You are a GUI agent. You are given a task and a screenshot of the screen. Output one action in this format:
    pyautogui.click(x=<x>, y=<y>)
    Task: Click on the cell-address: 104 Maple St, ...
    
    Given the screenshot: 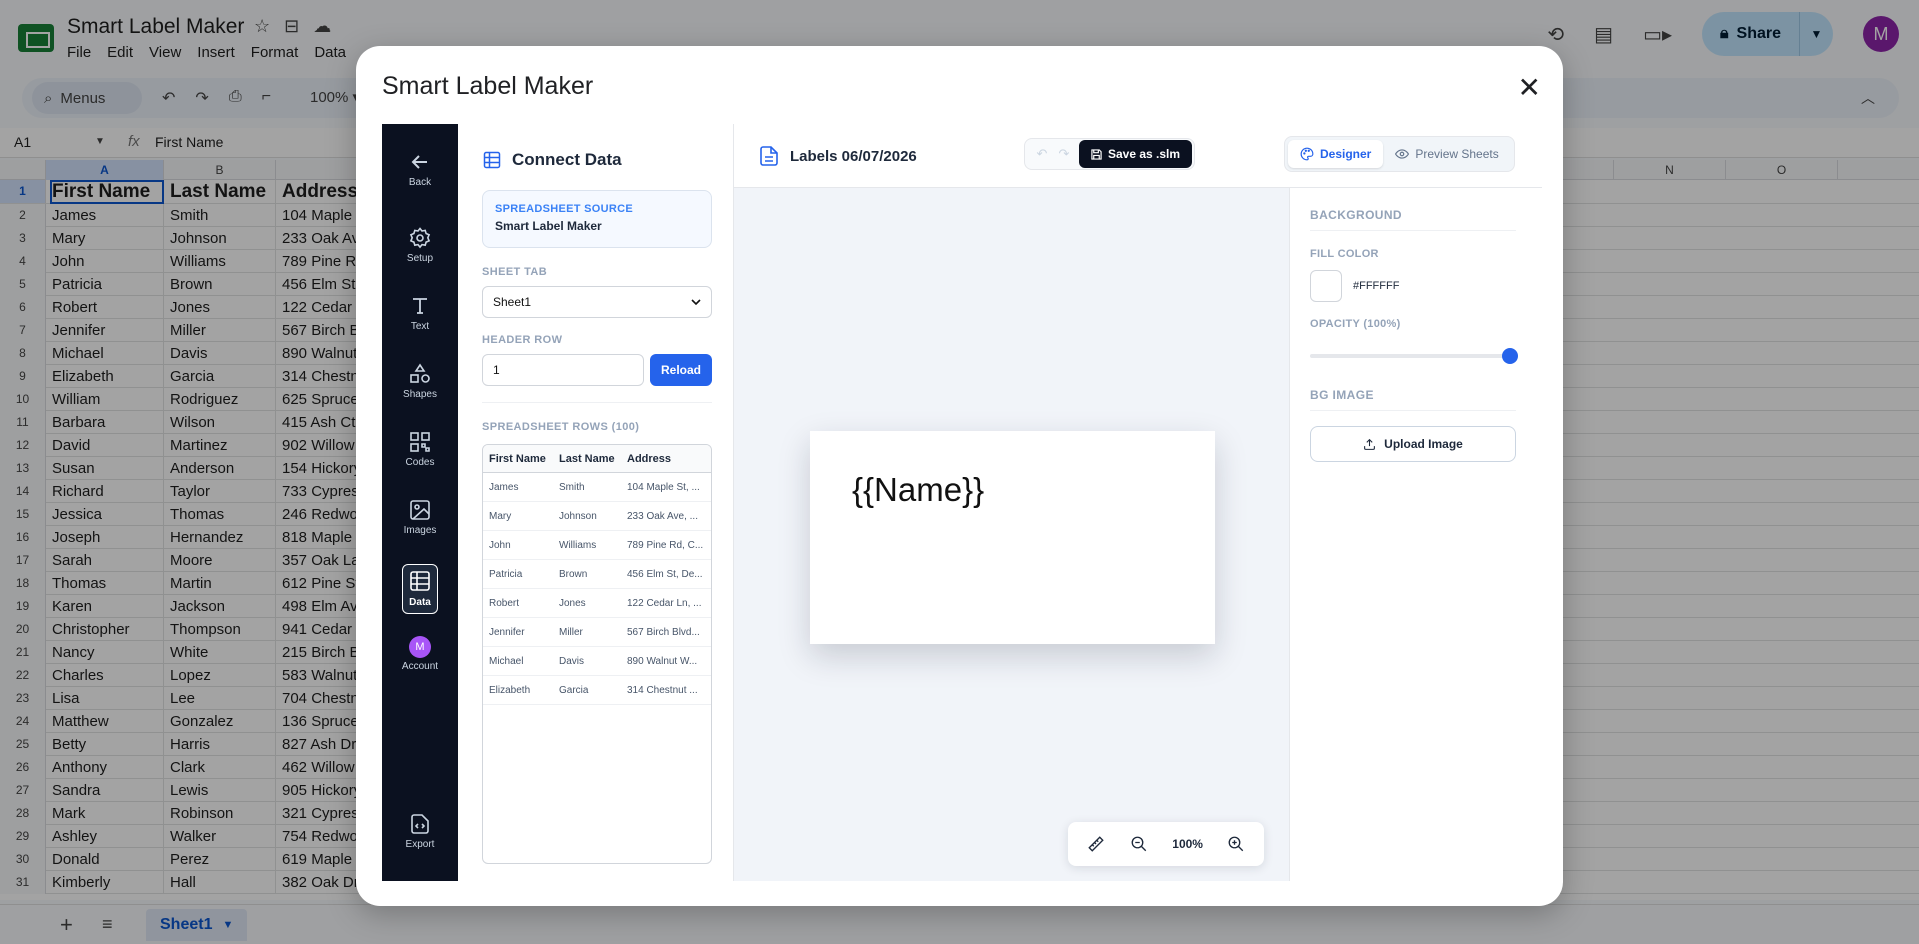 What is the action you would take?
    pyautogui.click(x=663, y=487)
    